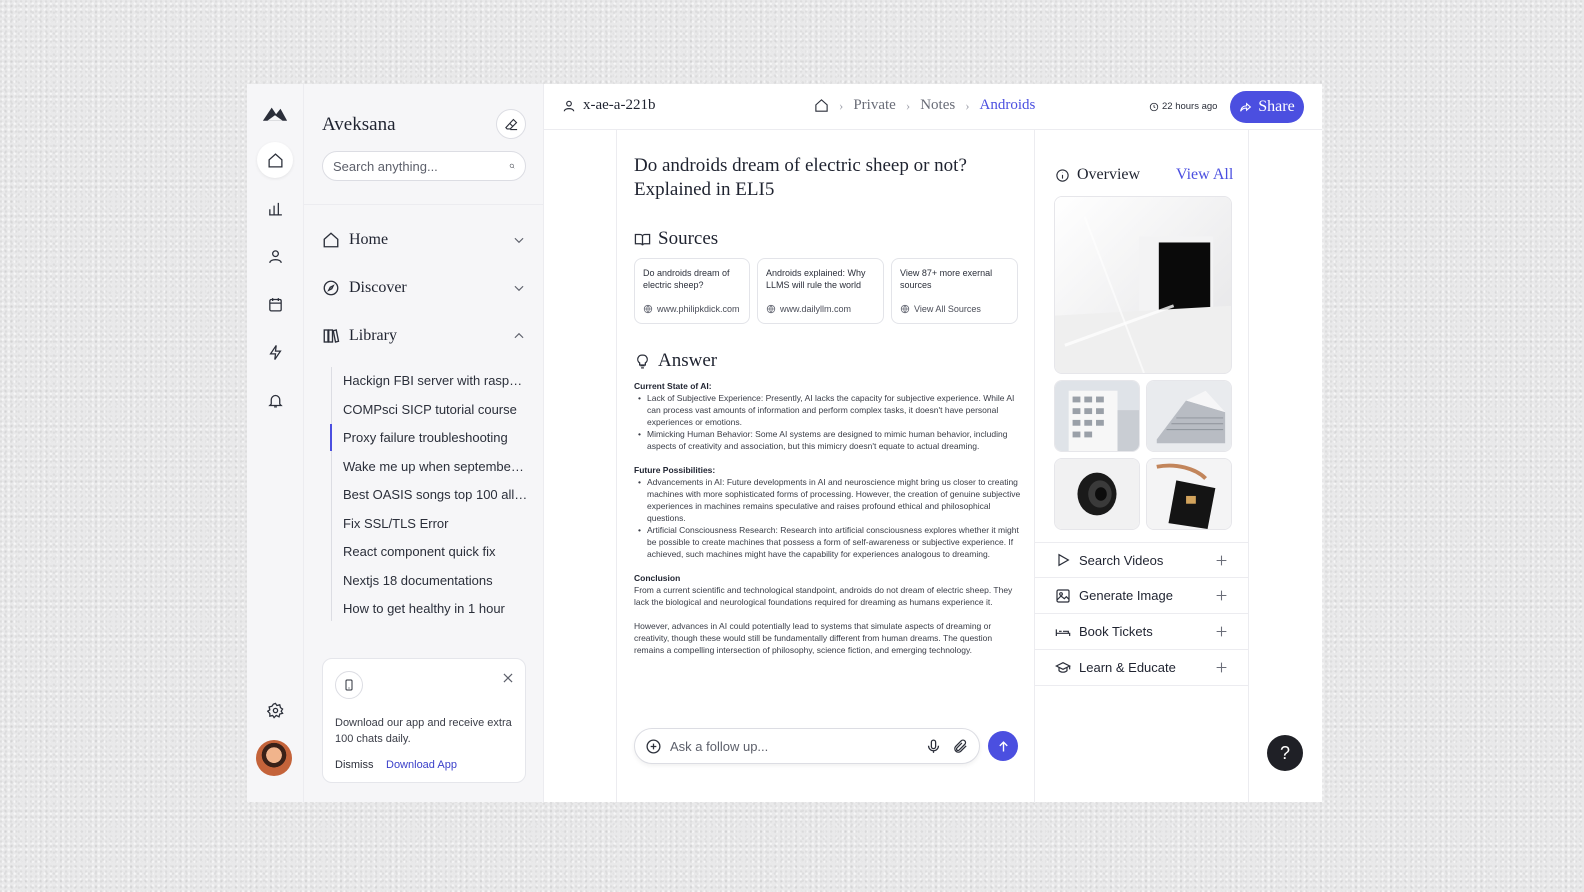 The height and width of the screenshot is (892, 1584). Describe the element at coordinates (619, 105) in the screenshot. I see `user-name: x-ae-a-221b` at that location.